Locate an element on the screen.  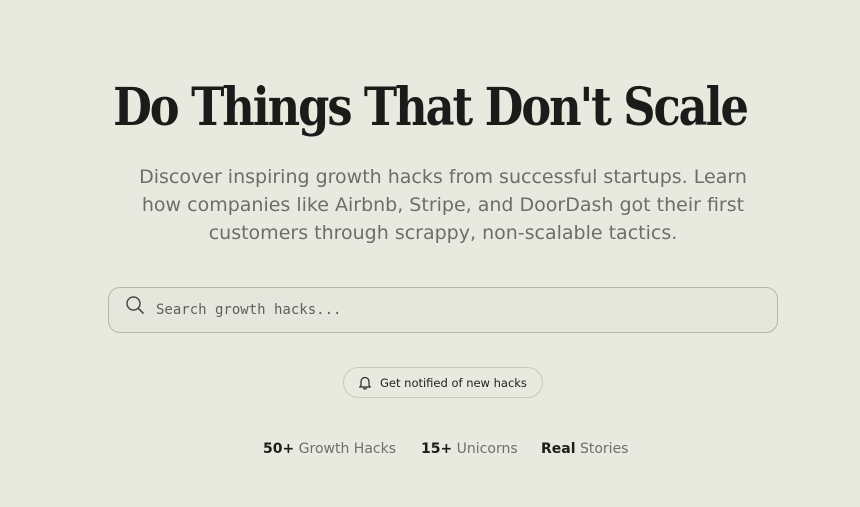
stat-label: Growth Hacks is located at coordinates (347, 449).